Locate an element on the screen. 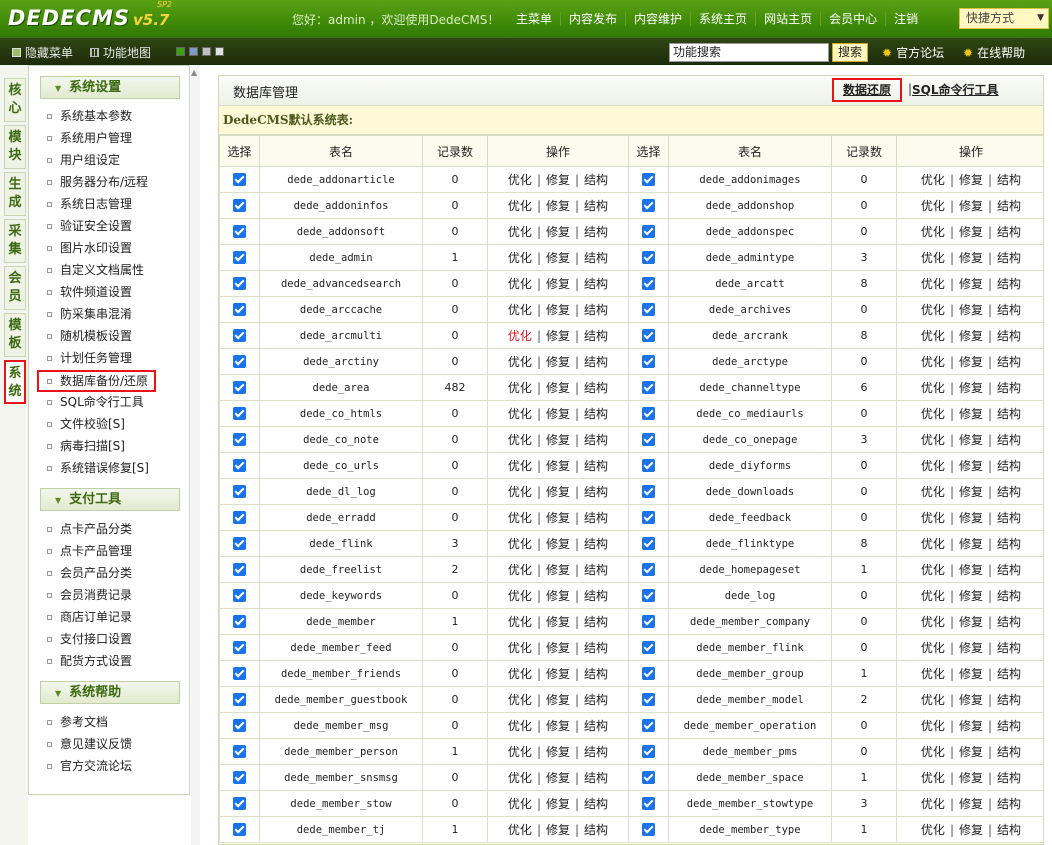 This screenshot has width=1052, height=845. menu-item: 文件校验[S] is located at coordinates (86, 424).